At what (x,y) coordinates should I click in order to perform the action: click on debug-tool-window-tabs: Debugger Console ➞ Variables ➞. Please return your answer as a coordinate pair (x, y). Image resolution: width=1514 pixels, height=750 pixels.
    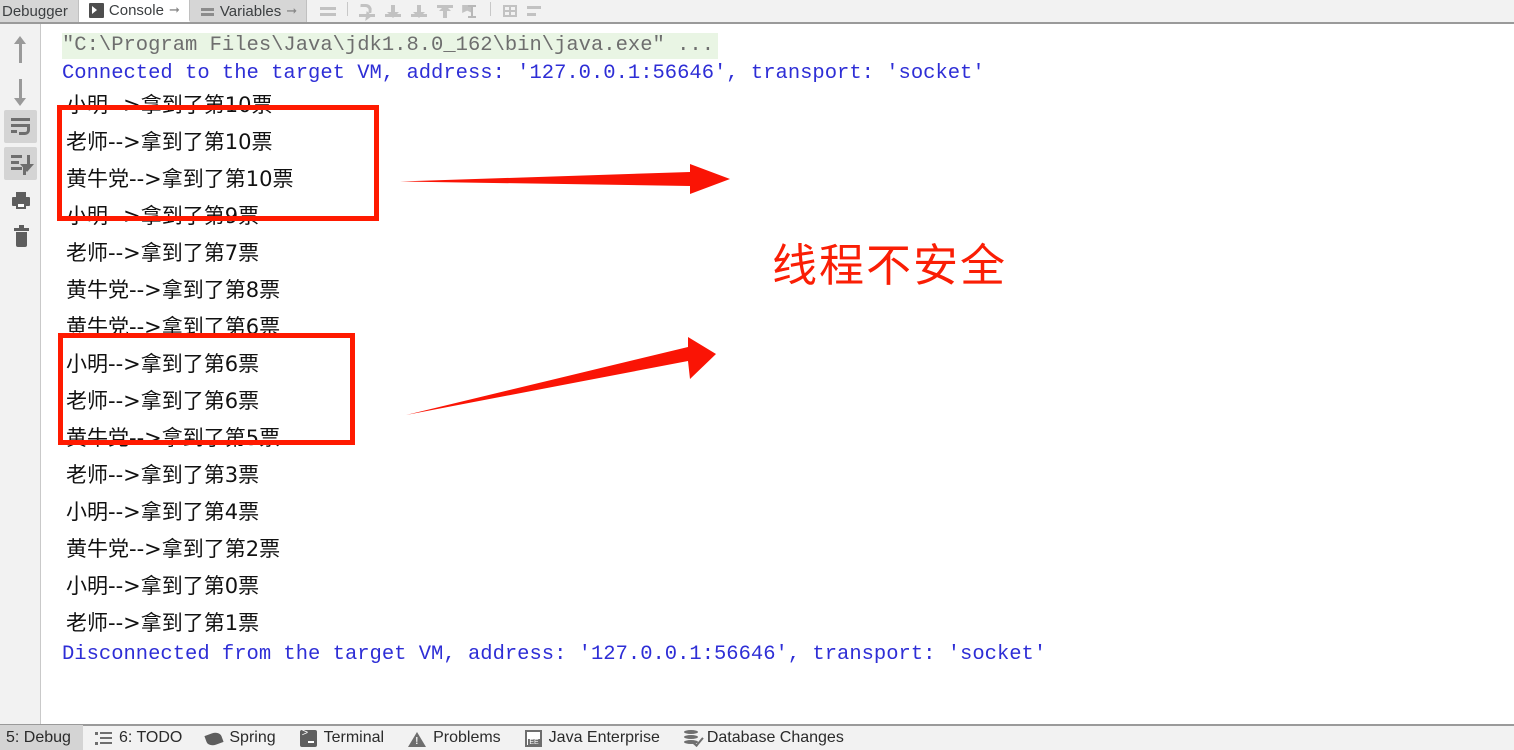
    Looking at the image, I should click on (757, 11).